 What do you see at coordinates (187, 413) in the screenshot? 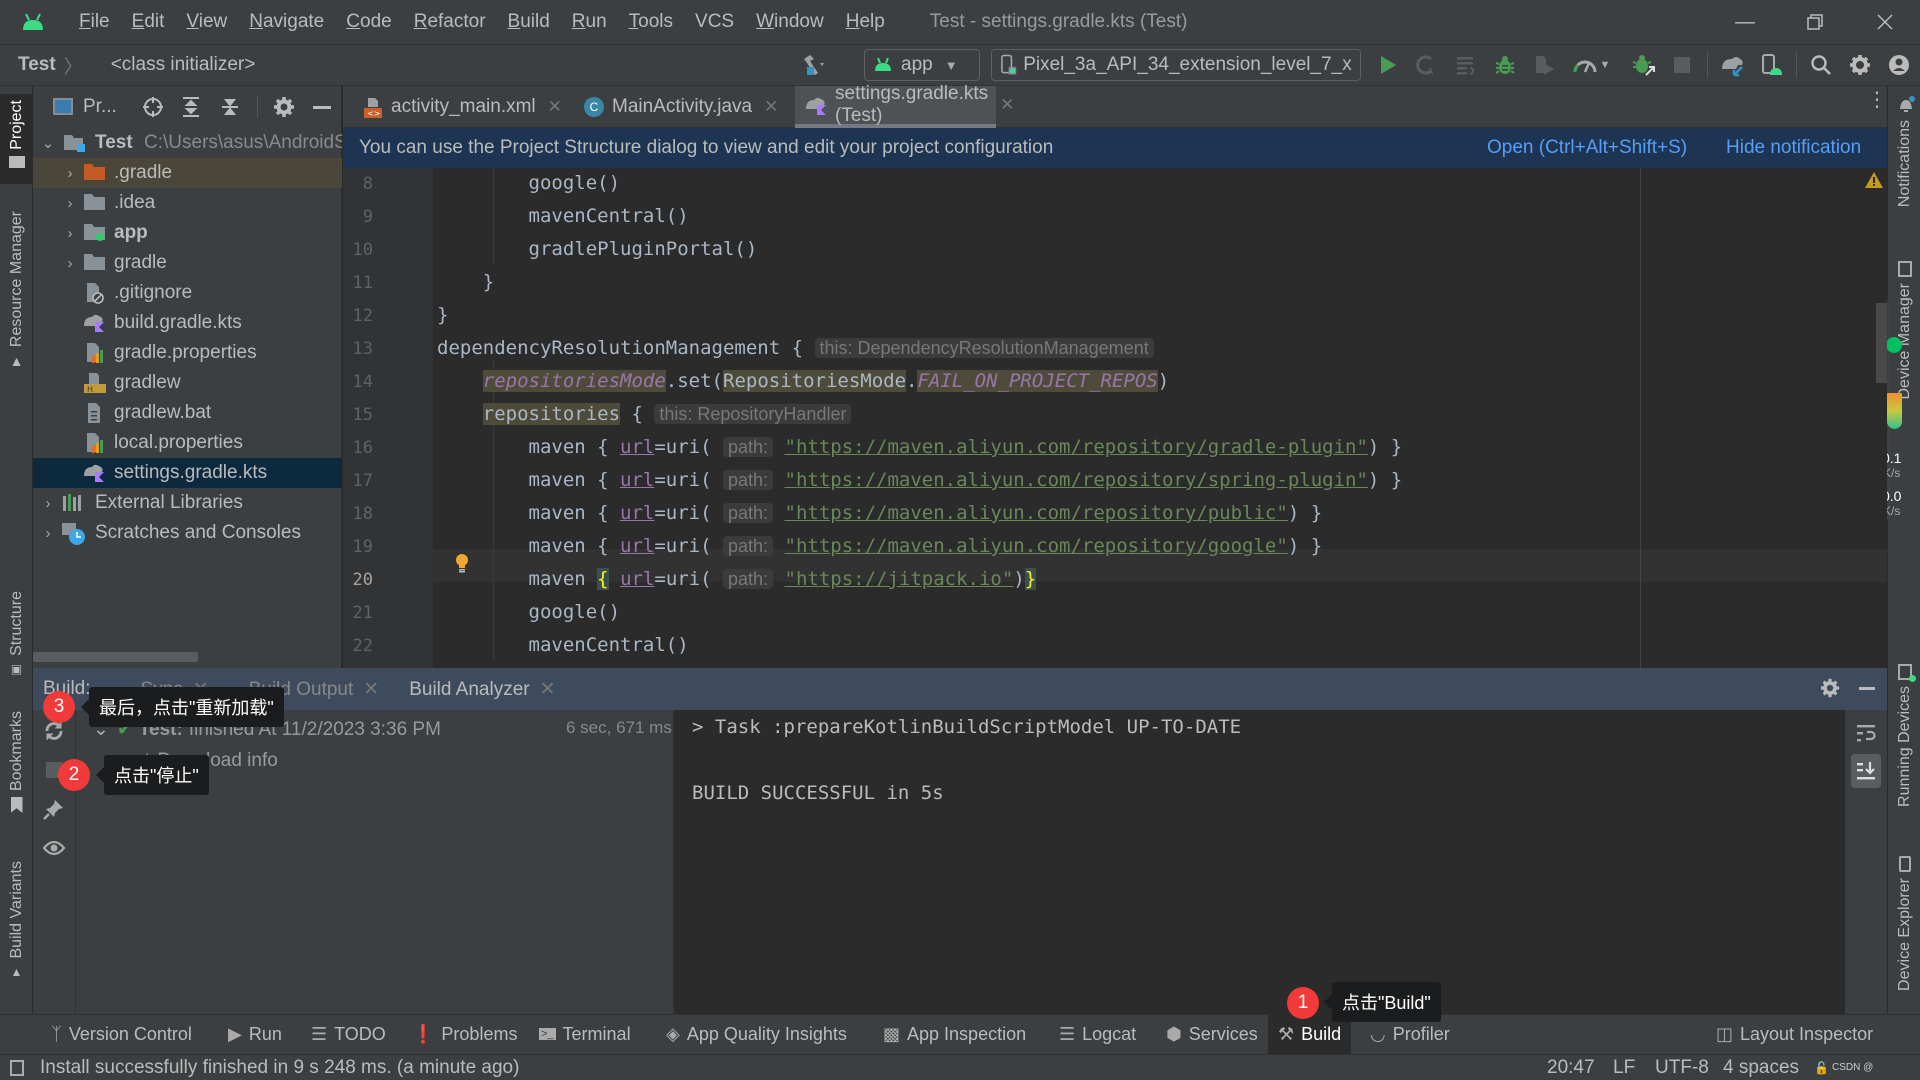
I see `tree-item: gradlew.bat` at bounding box center [187, 413].